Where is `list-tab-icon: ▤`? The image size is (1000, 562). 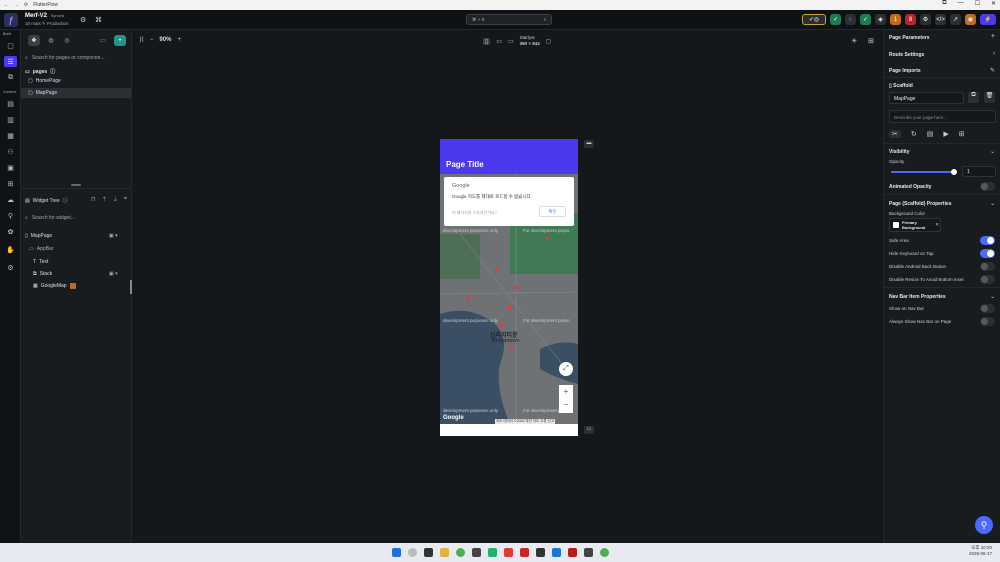
list-tab-icon: ▤ is located at coordinates (930, 134).